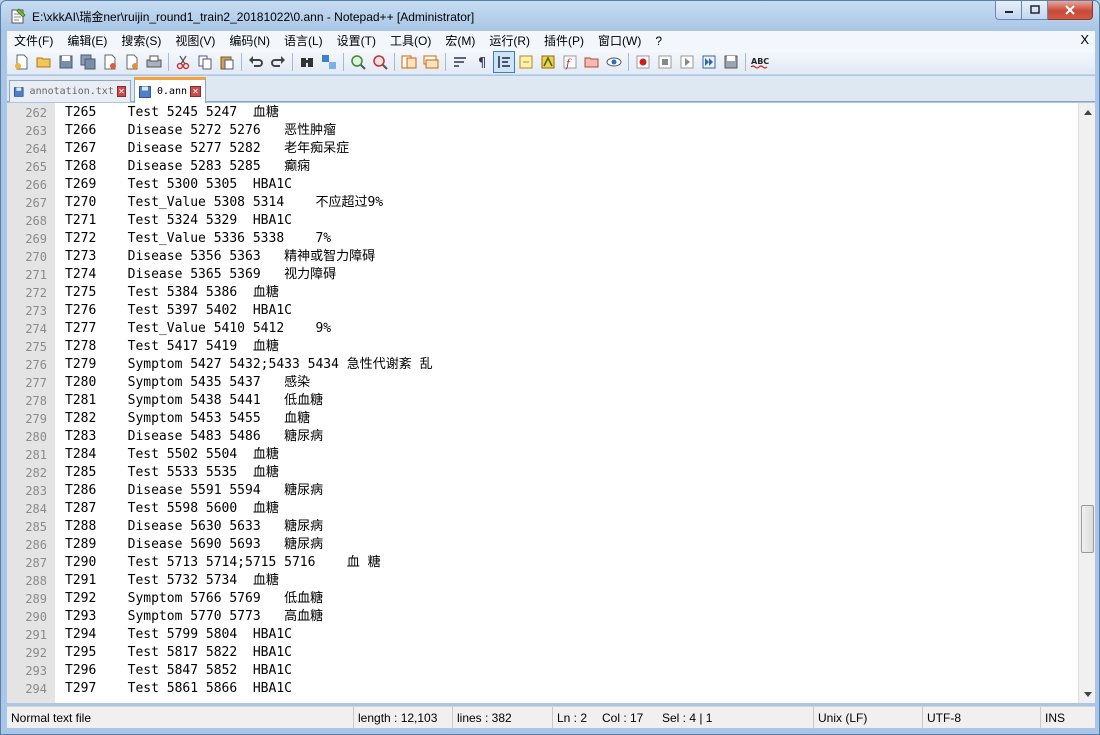  Describe the element at coordinates (540, 347) in the screenshot. I see `editor-line: 275 T278 Test 5417 5419 血糖` at that location.